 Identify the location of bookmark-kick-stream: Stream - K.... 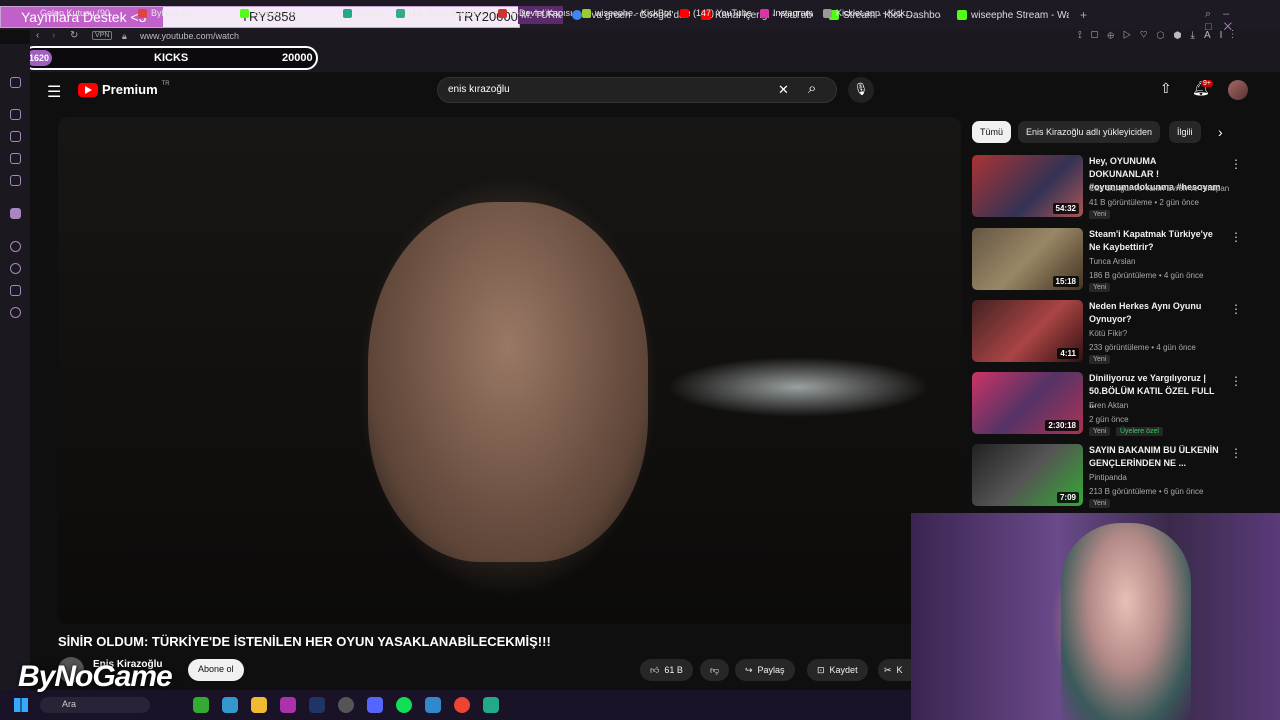
(272, 13).